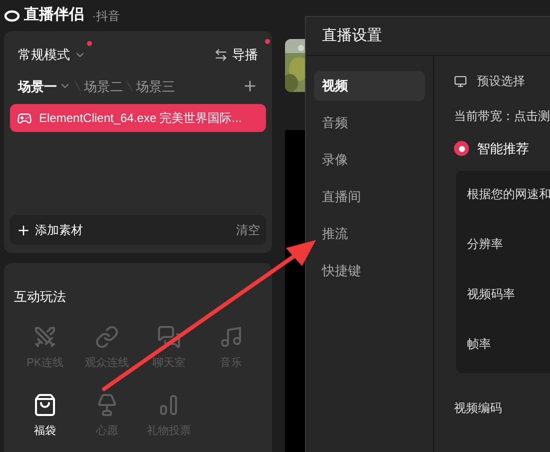 Image resolution: width=550 pixels, height=452 pixels. What do you see at coordinates (508, 194) in the screenshot?
I see `hint-text: 根据您的网速和` at bounding box center [508, 194].